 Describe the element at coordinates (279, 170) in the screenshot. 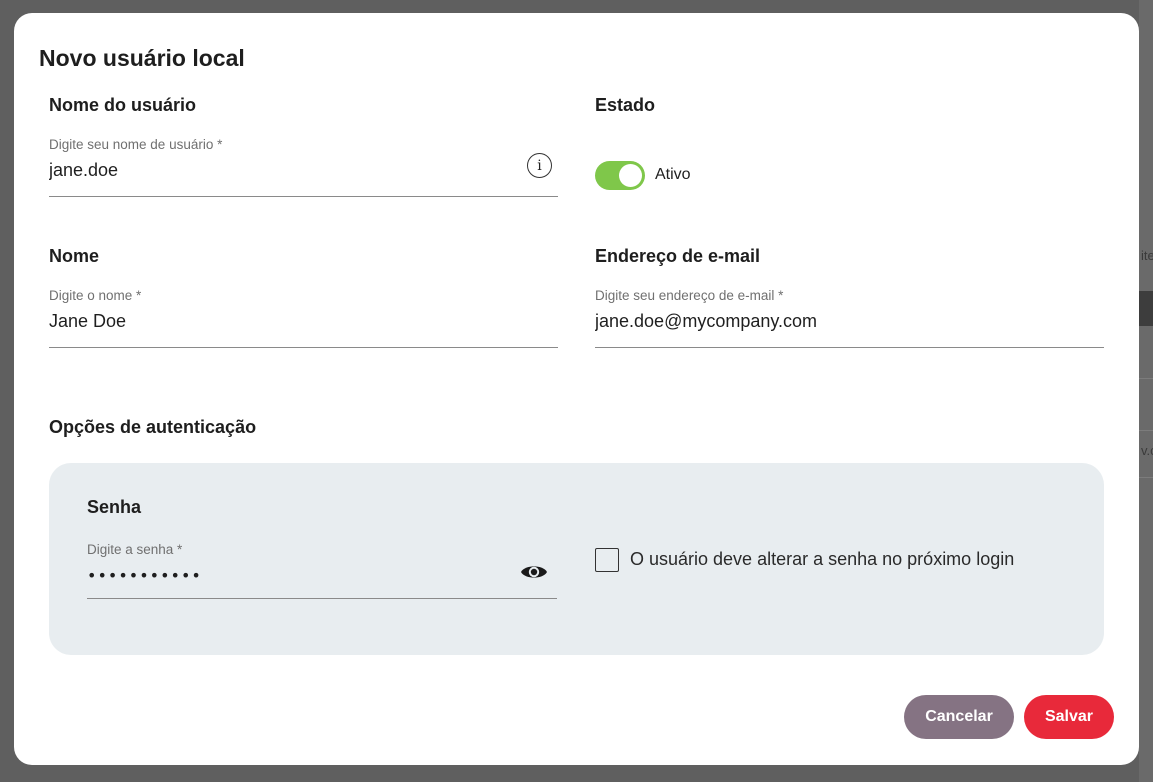

I see `username-input` at that location.